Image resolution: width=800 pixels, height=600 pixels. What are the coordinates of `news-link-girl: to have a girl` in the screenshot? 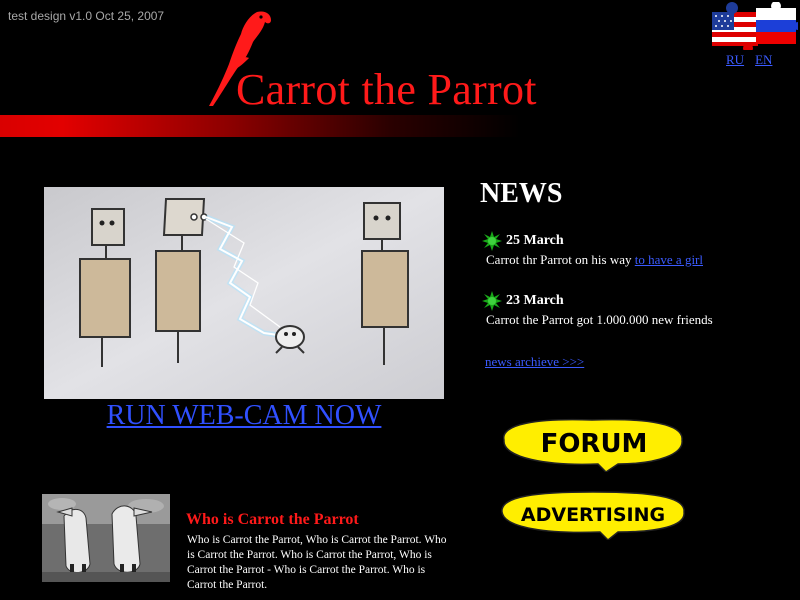 It's located at (669, 259).